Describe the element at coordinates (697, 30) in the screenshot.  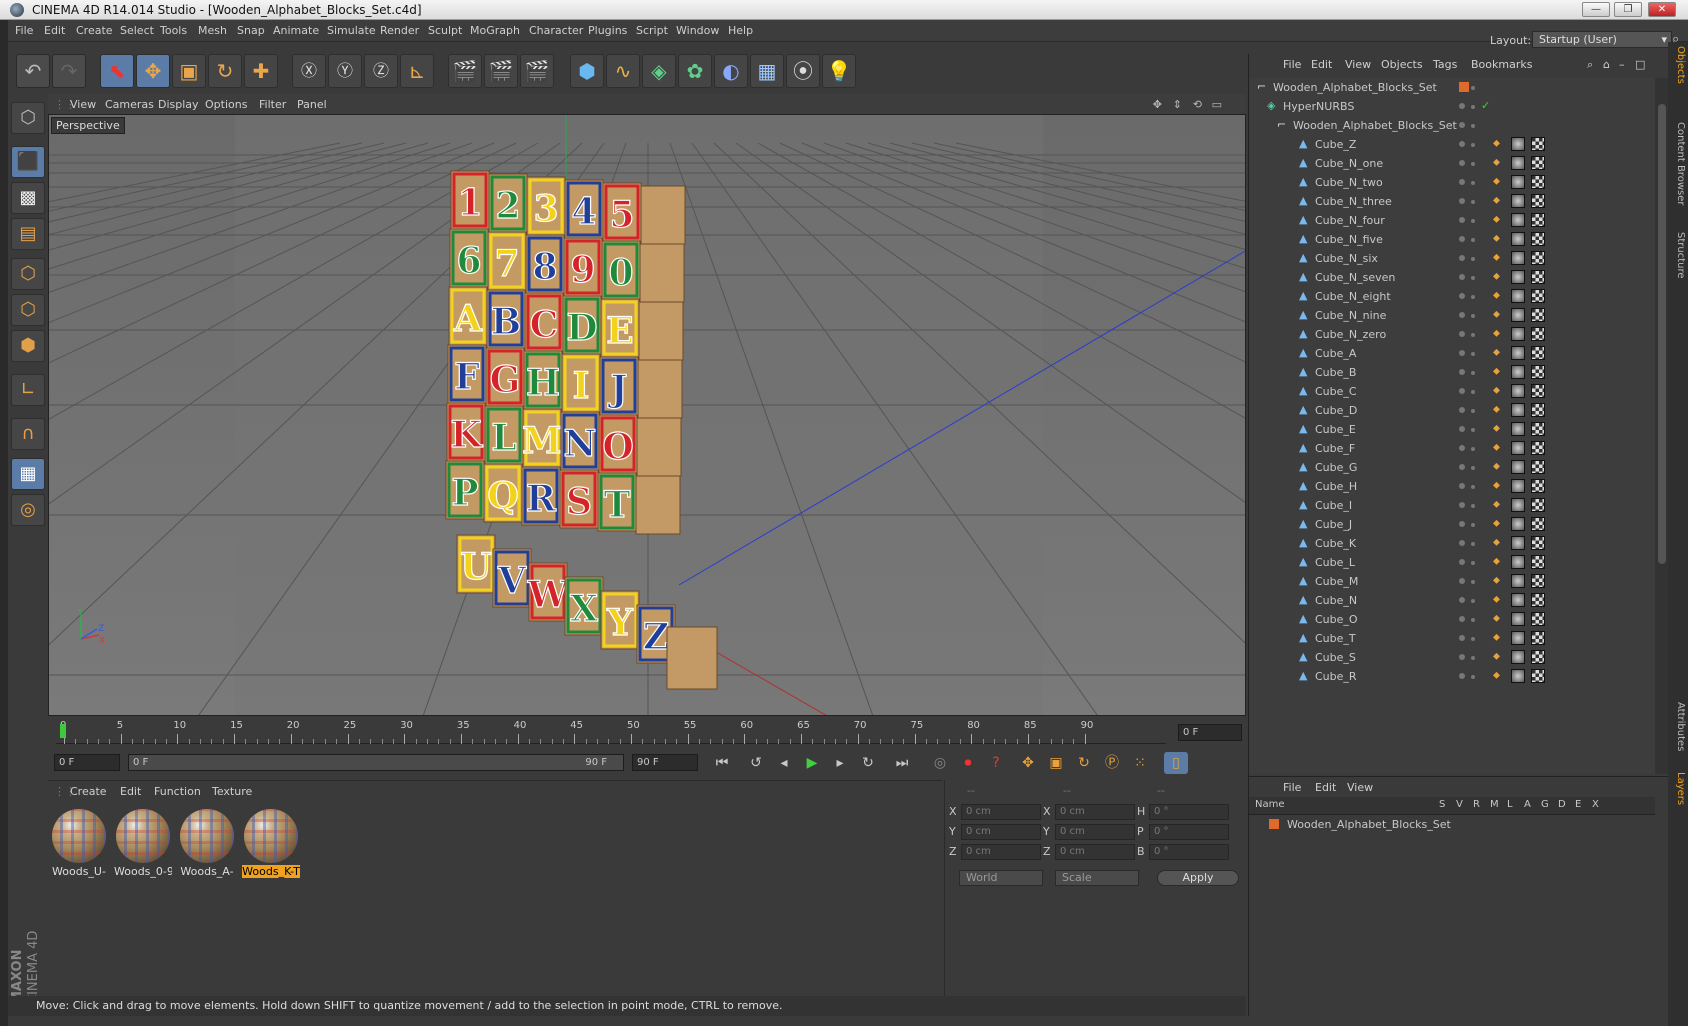
I see `menu-window: Window` at that location.